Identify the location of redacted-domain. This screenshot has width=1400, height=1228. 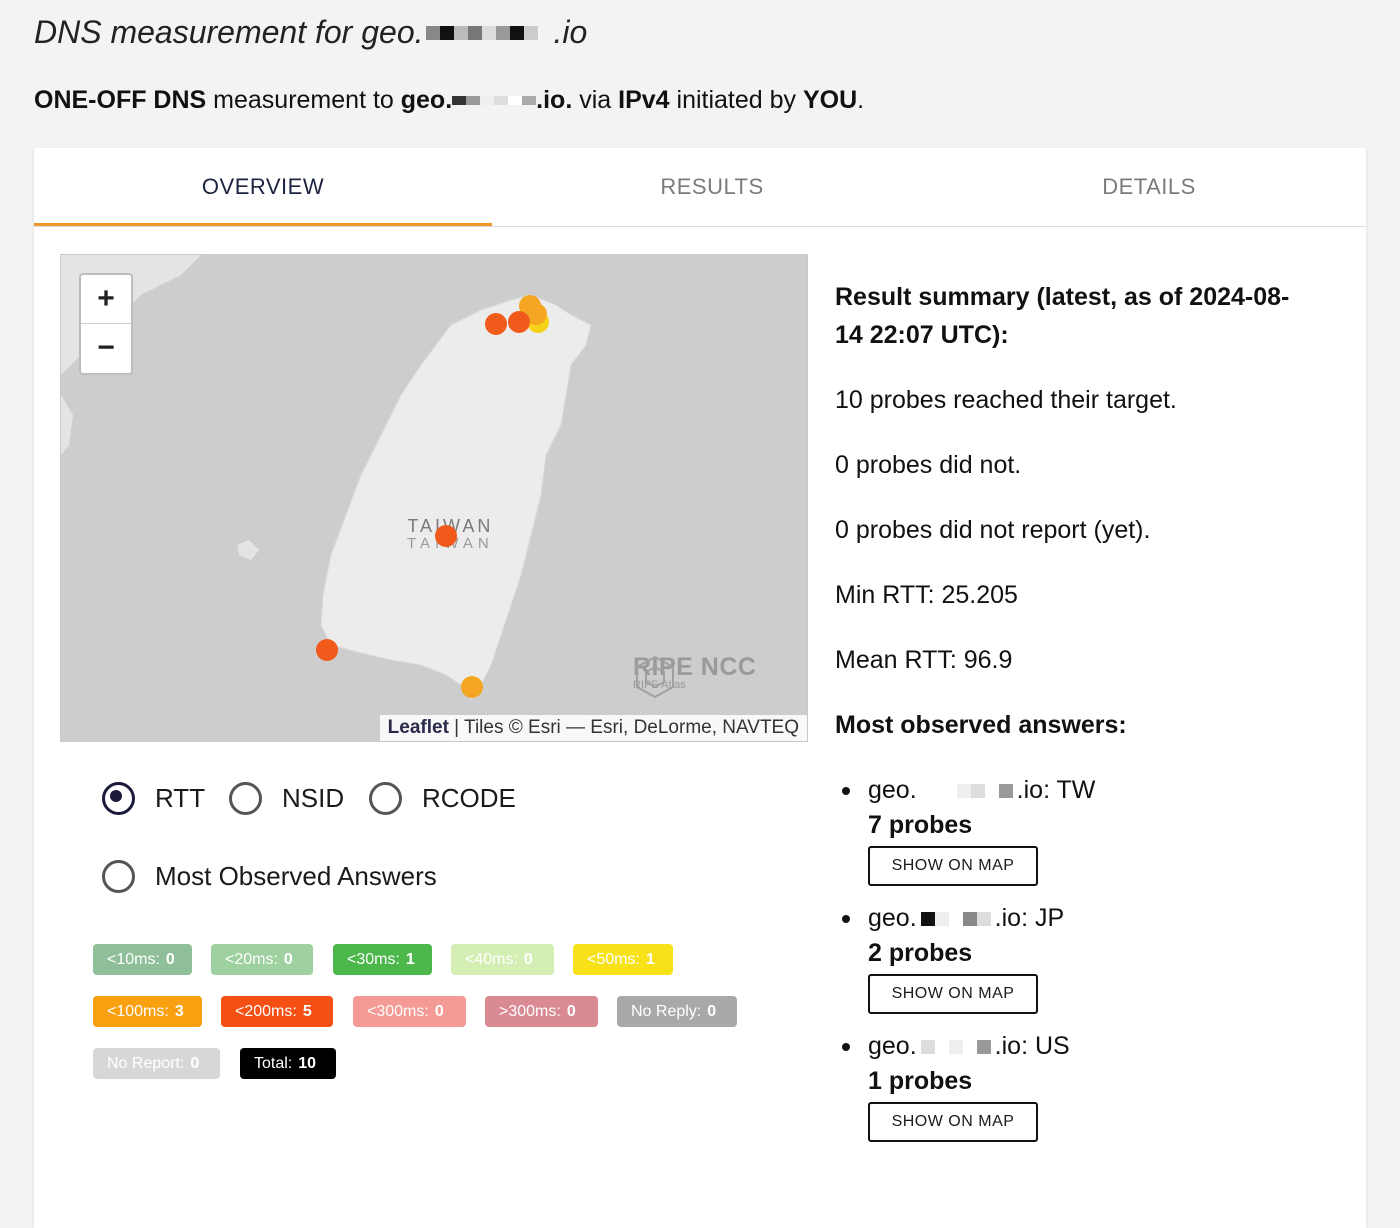
(481, 32).